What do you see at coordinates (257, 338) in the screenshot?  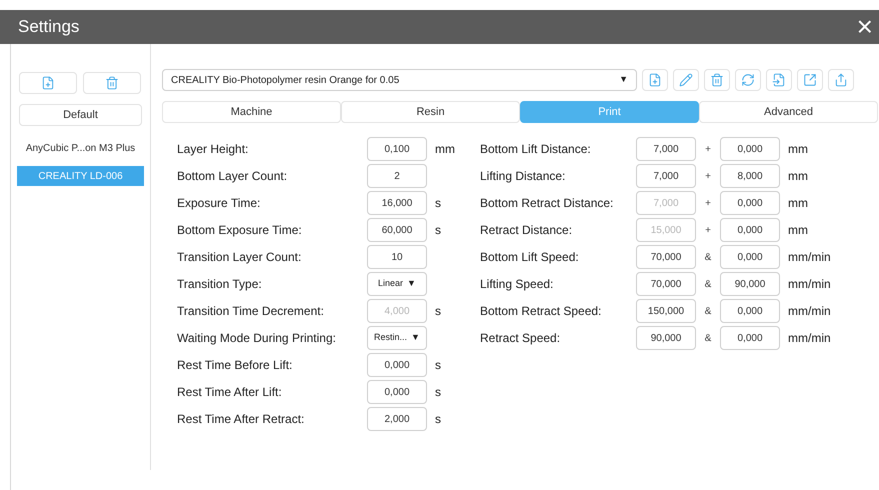 I see `field-label: Waiting Mode During Printing:` at bounding box center [257, 338].